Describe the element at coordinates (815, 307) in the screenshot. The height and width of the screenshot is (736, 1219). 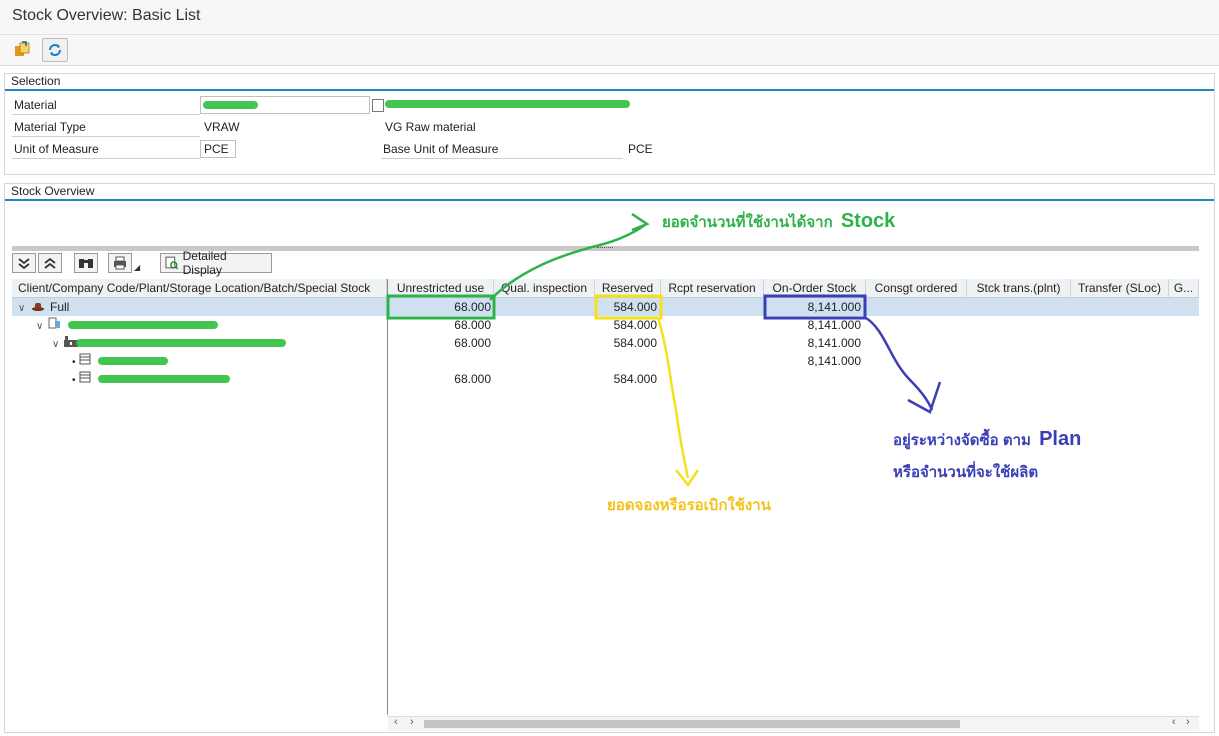
I see `blue-highlight-box` at that location.